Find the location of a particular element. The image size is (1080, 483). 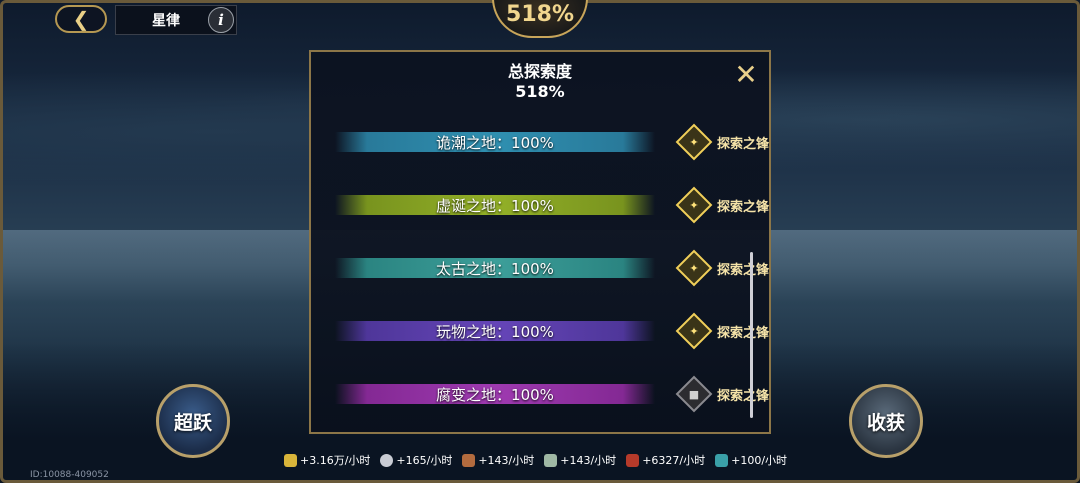

region-row: 太古之地：100% ✦ 探索之锋 is located at coordinates (552, 268).